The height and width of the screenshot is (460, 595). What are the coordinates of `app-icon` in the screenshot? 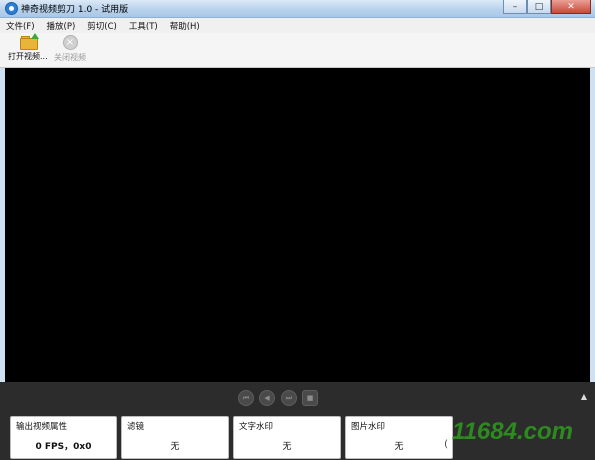 It's located at (11, 8).